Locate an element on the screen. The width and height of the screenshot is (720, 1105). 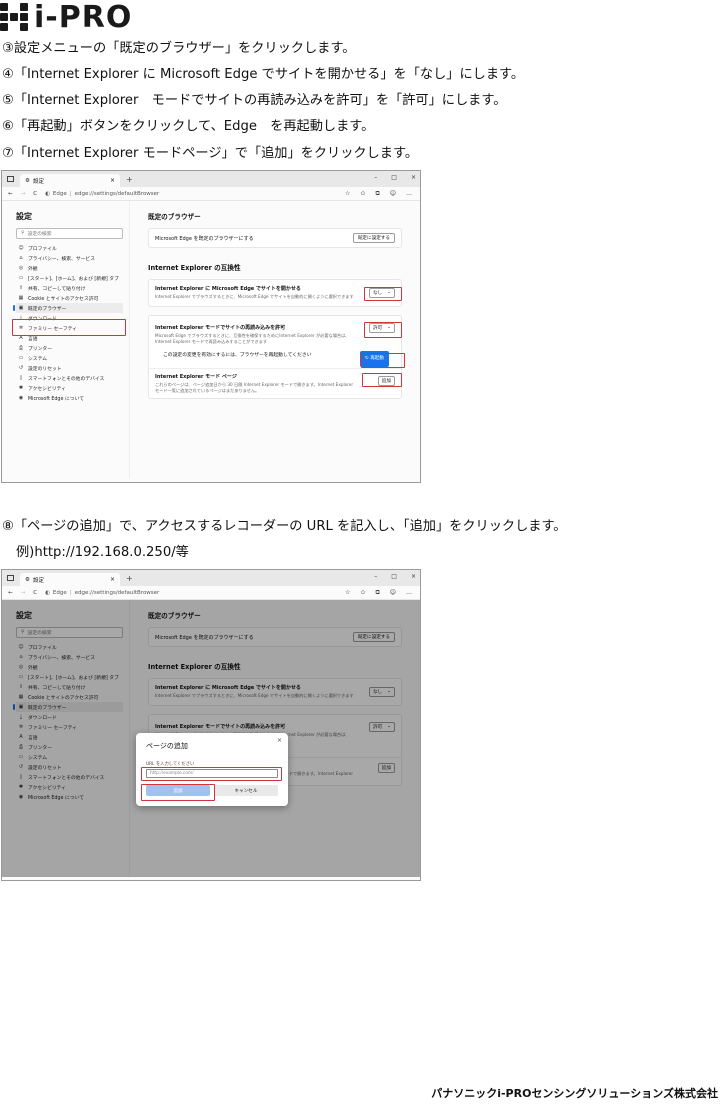
sidebar-item-start-home: ▭ [スタート]、[ホーム]、および [新規] タブ is located at coordinates (69, 278).